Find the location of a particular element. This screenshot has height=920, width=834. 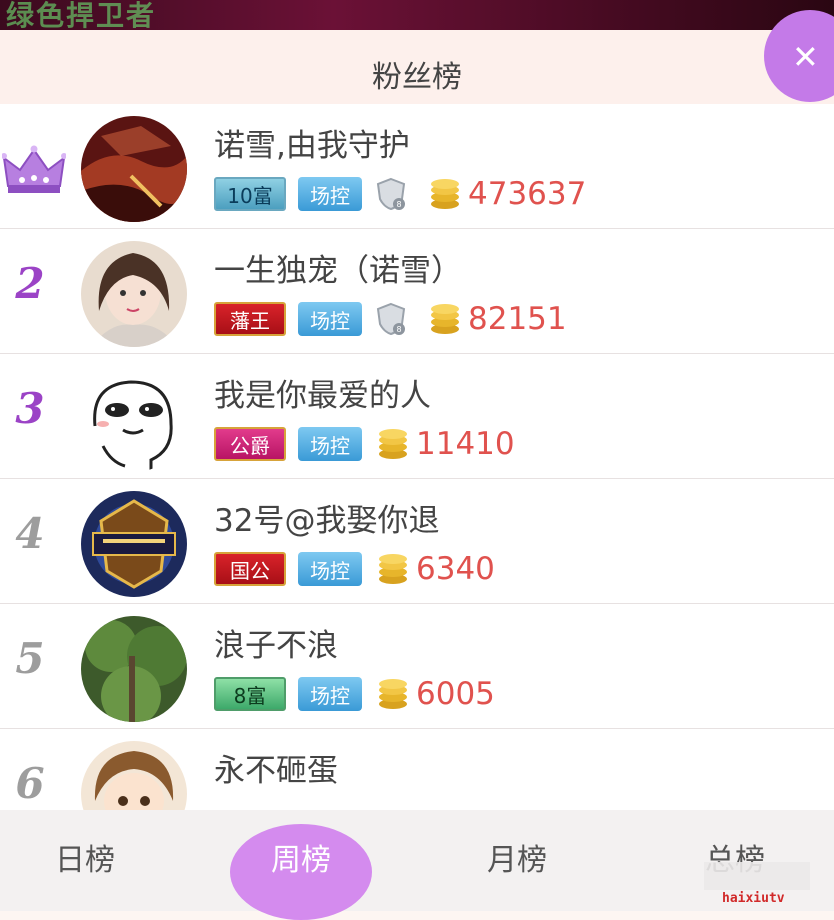

rank-title-badge: 10富 is located at coordinates (250, 194).